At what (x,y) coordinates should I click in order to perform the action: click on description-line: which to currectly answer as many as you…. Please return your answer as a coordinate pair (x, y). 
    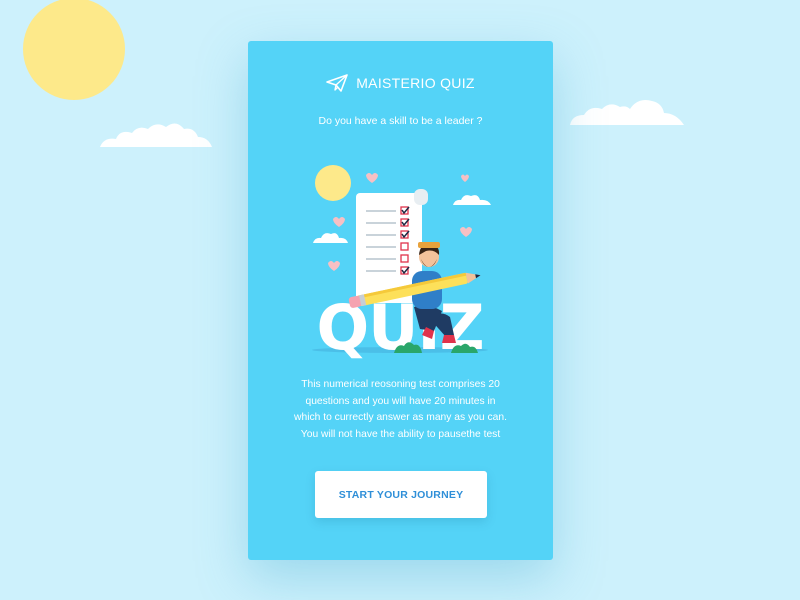
    Looking at the image, I should click on (400, 417).